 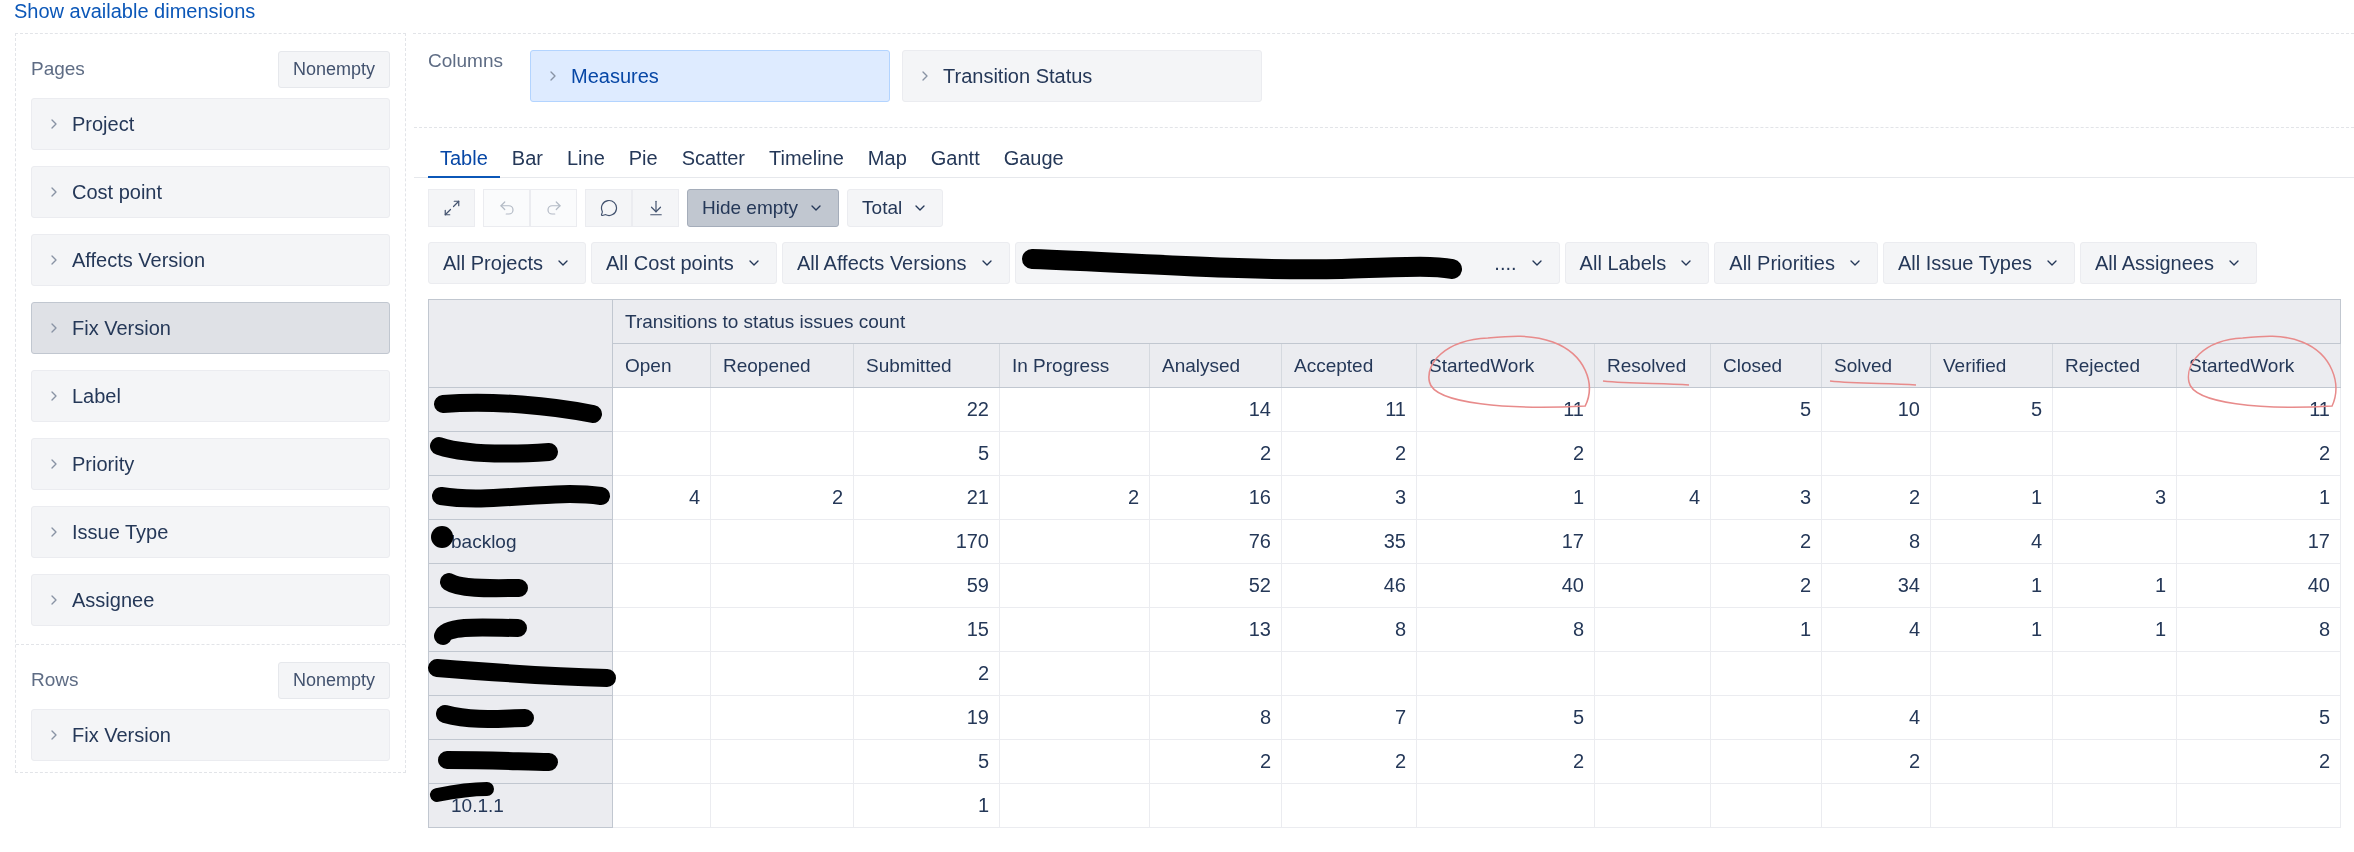 What do you see at coordinates (527, 159) in the screenshot?
I see `view-tab: Bar` at bounding box center [527, 159].